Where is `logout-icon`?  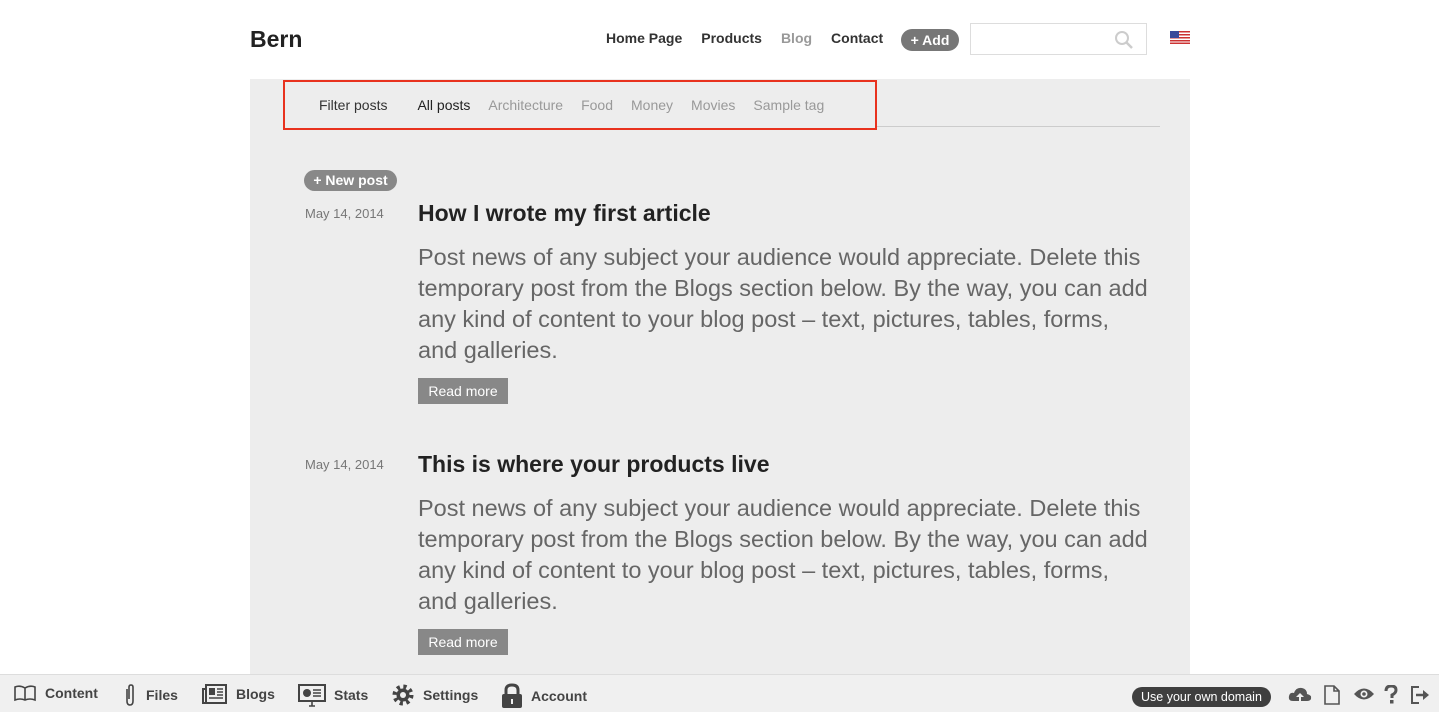 logout-icon is located at coordinates (1420, 695).